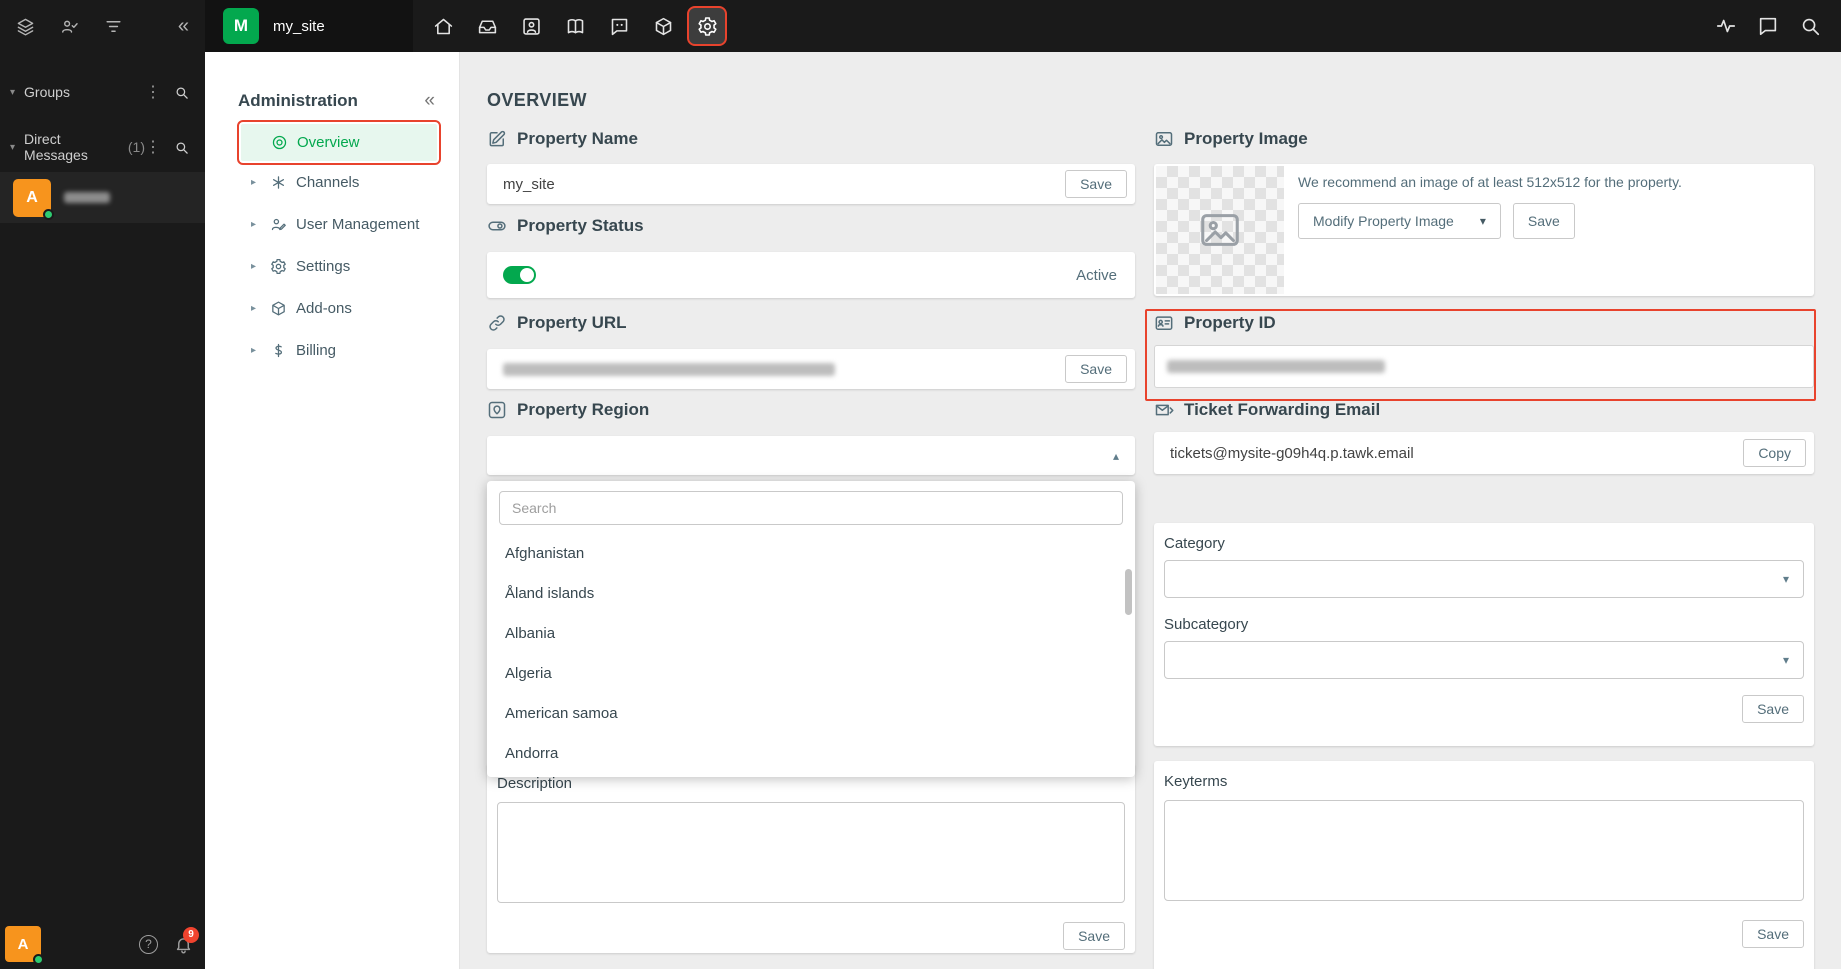  I want to click on property-name-value: my_site, so click(529, 184).